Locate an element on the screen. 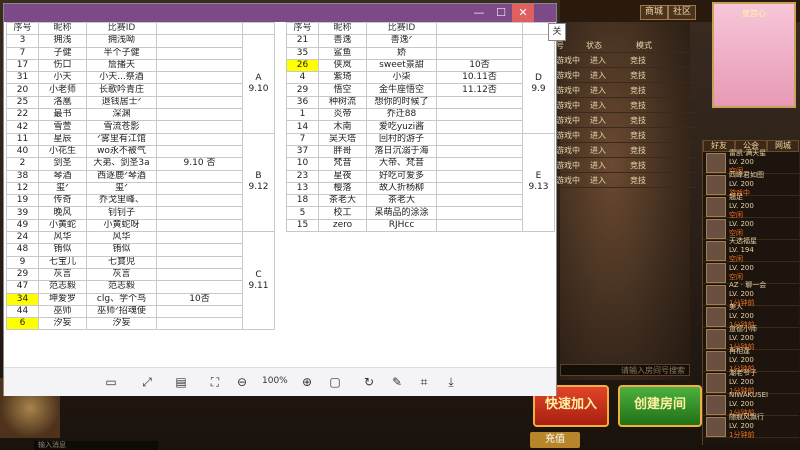 This screenshot has width=800, height=450. cell-match-id: 小天...祭酒 is located at coordinates (121, 78).